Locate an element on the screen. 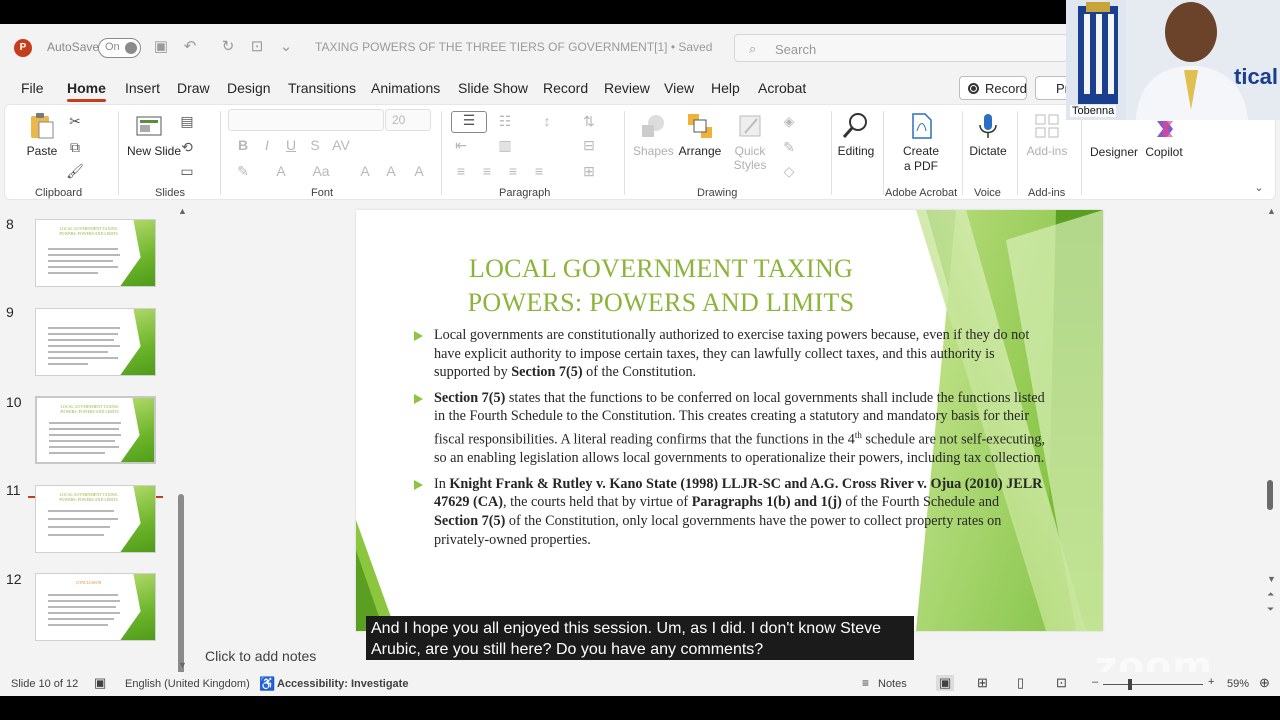 The width and height of the screenshot is (1280, 720). paste-icon is located at coordinates (42, 126).